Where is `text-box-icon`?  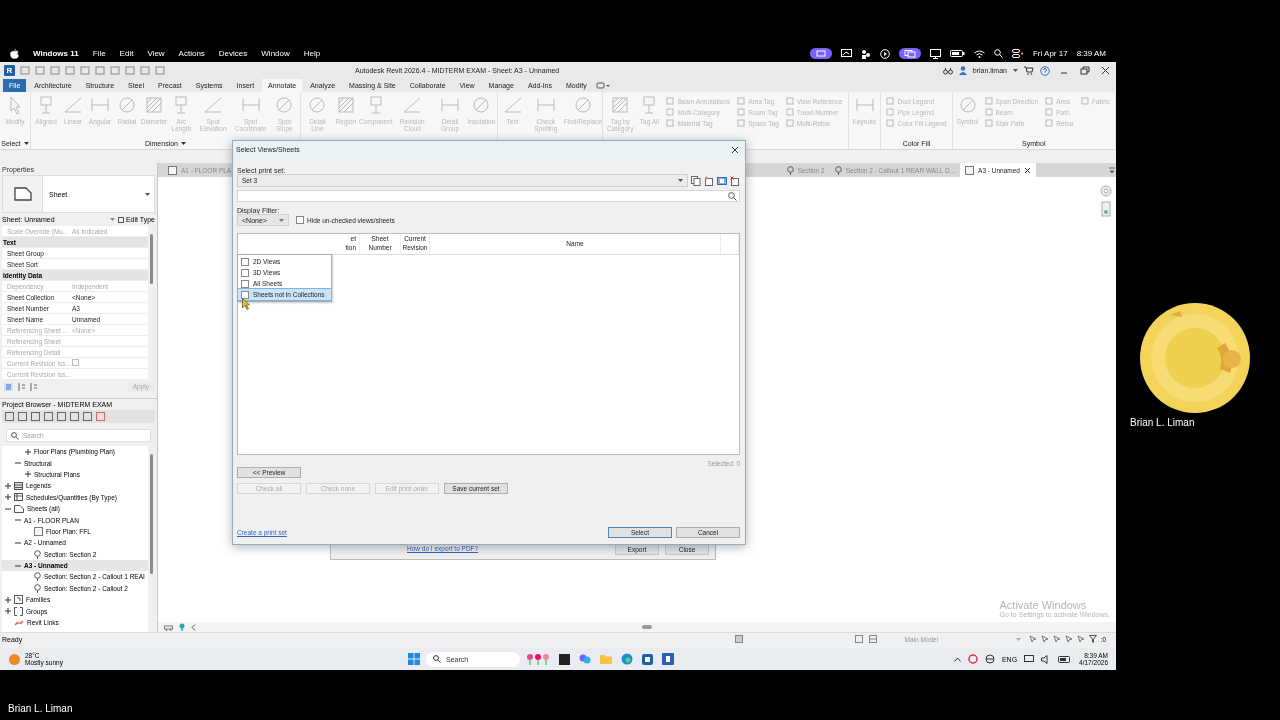 text-box-icon is located at coordinates (722, 180).